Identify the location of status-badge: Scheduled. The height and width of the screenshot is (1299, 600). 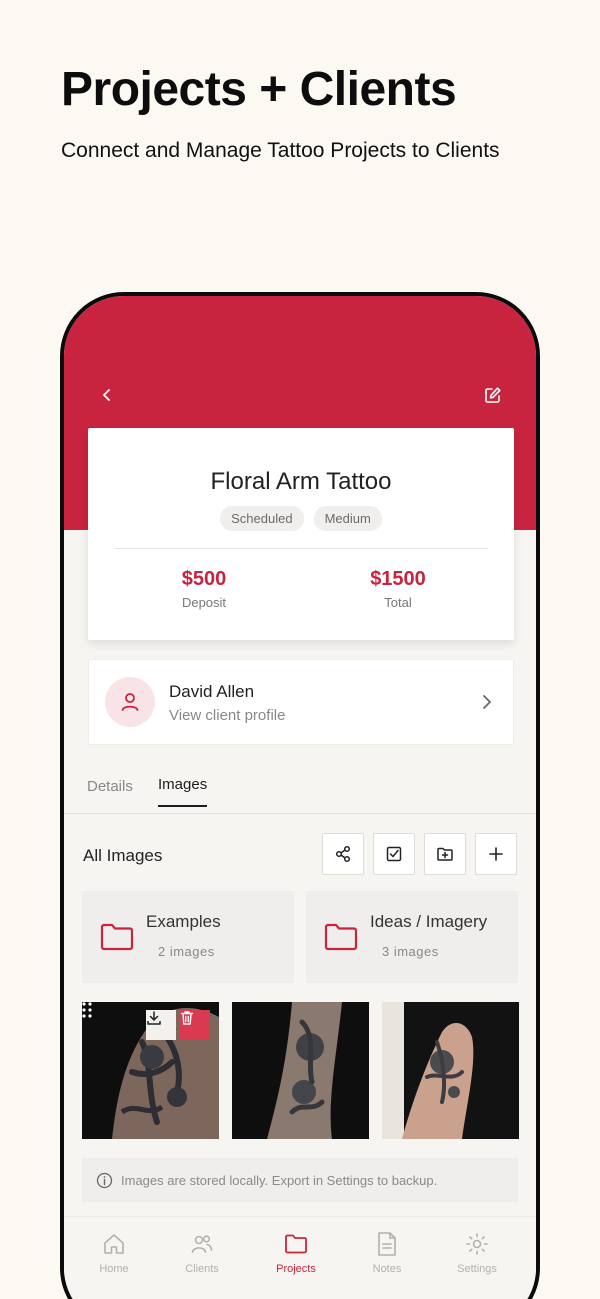
(262, 518).